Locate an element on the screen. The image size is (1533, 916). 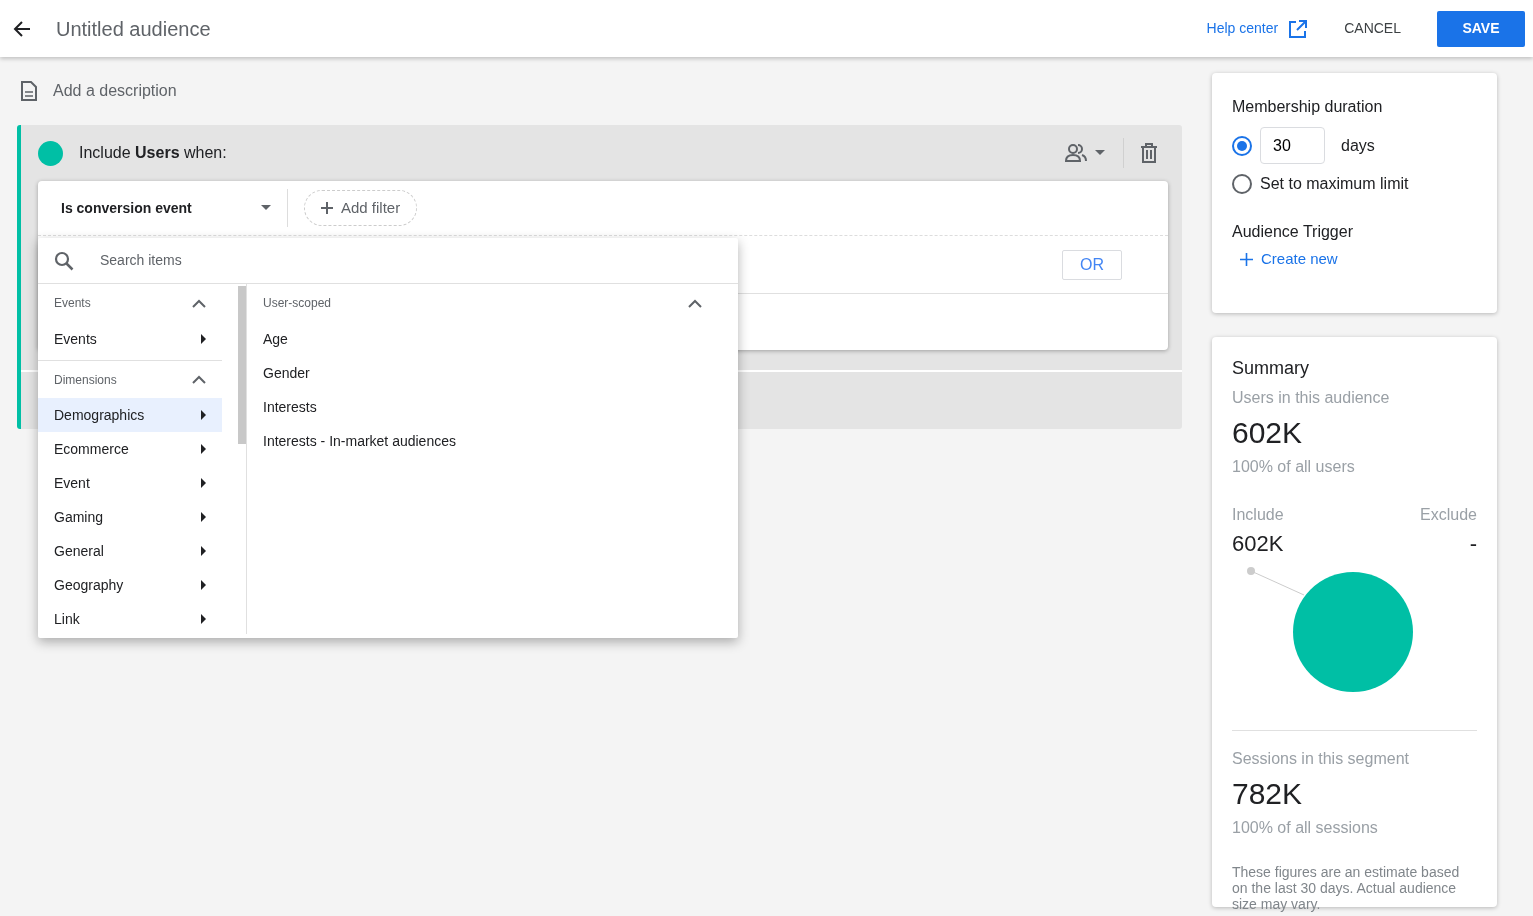
group-heading: Include Users when: is located at coordinates (153, 153).